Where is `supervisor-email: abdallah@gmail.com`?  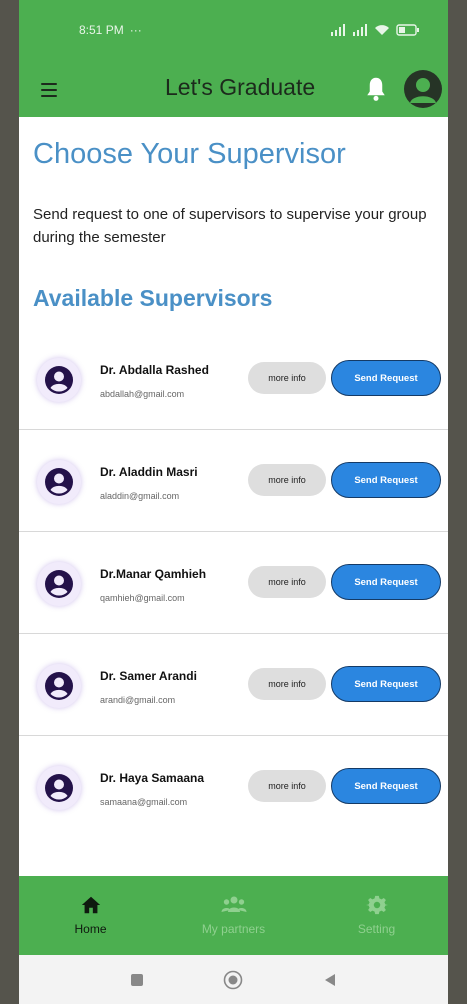 supervisor-email: abdallah@gmail.com is located at coordinates (142, 394).